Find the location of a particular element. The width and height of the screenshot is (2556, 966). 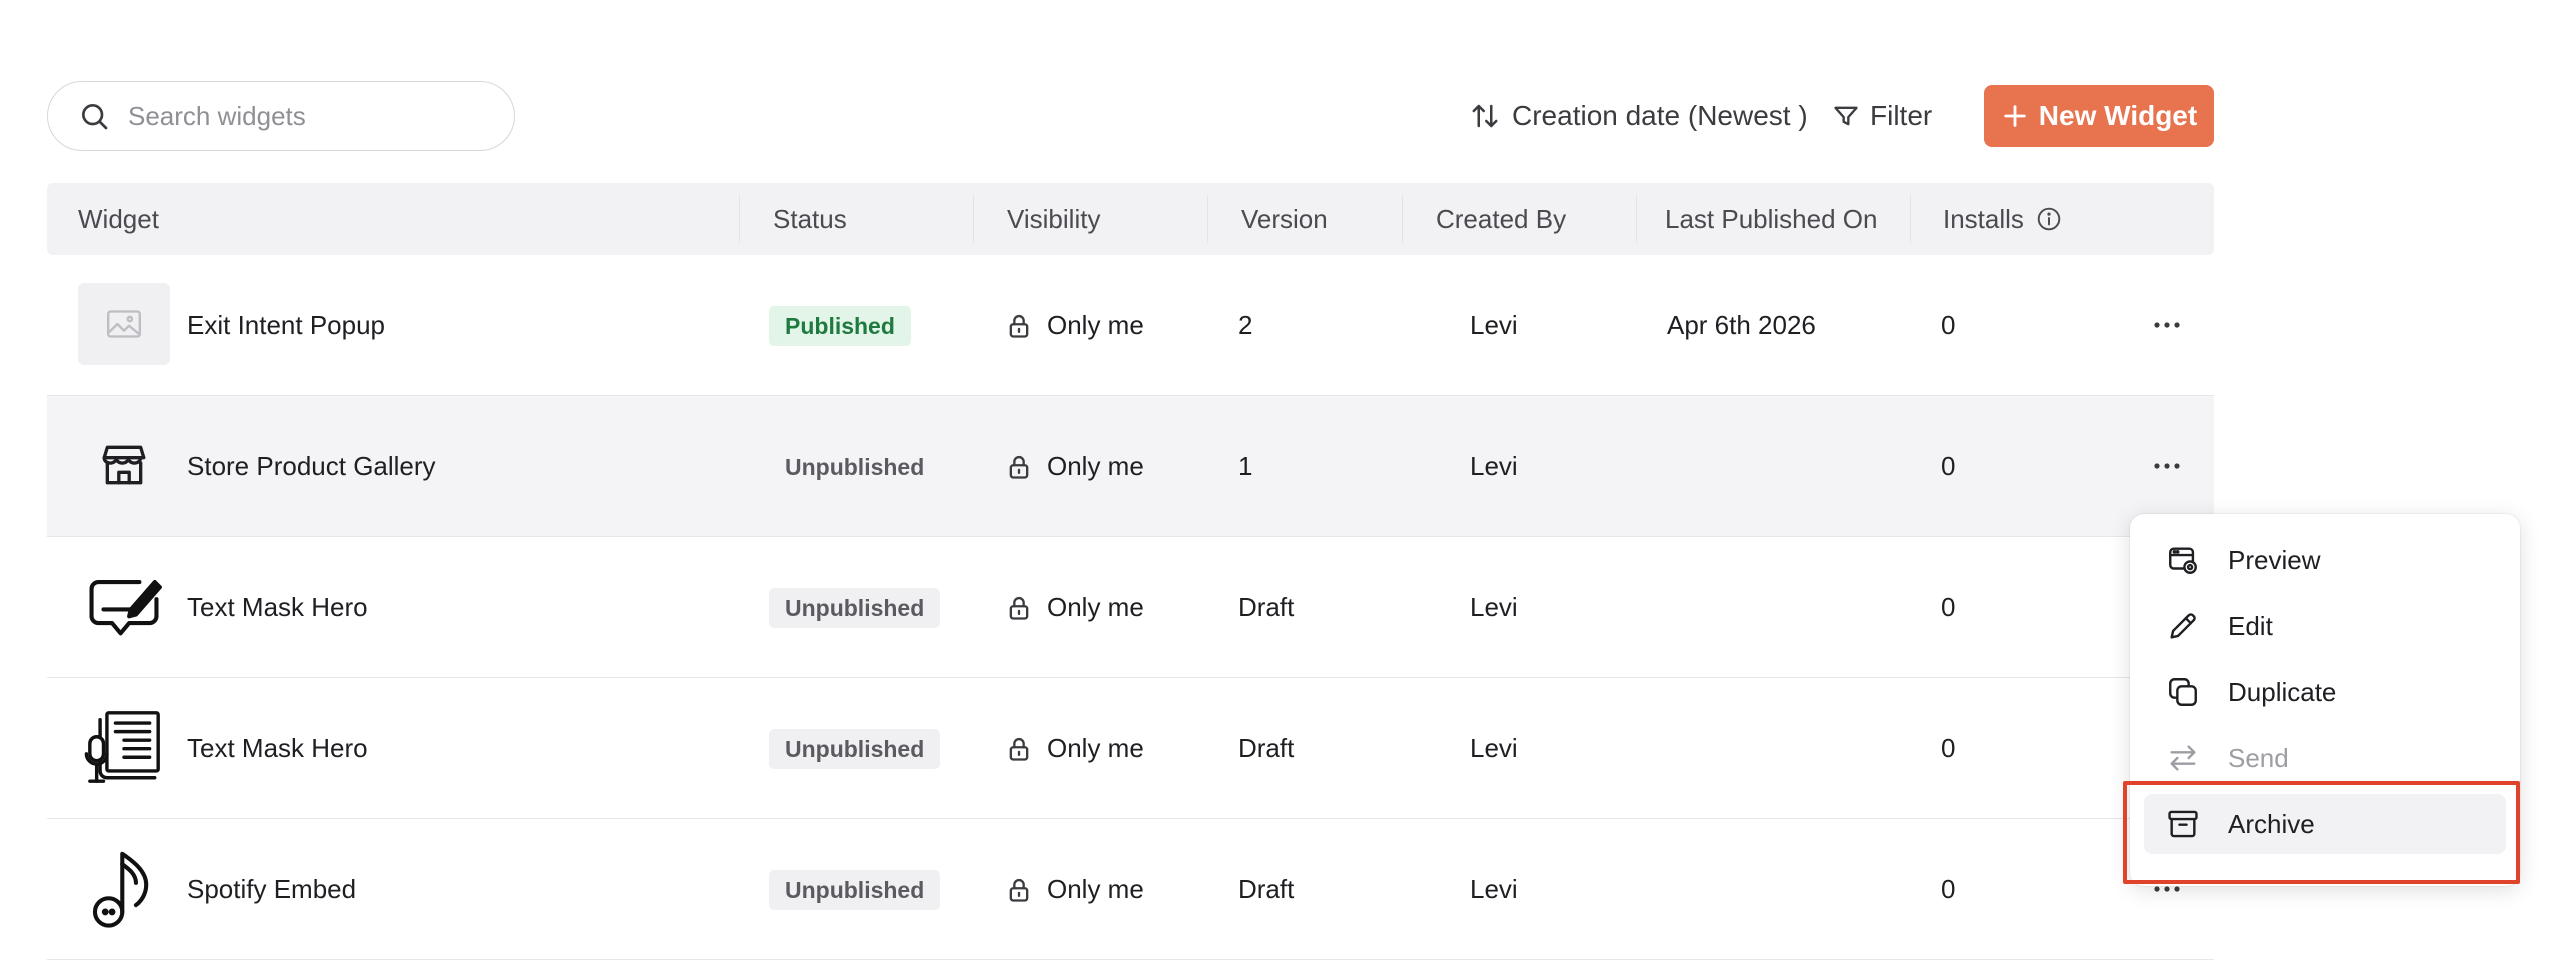

widget-name: Spotify Embed is located at coordinates (271, 889).